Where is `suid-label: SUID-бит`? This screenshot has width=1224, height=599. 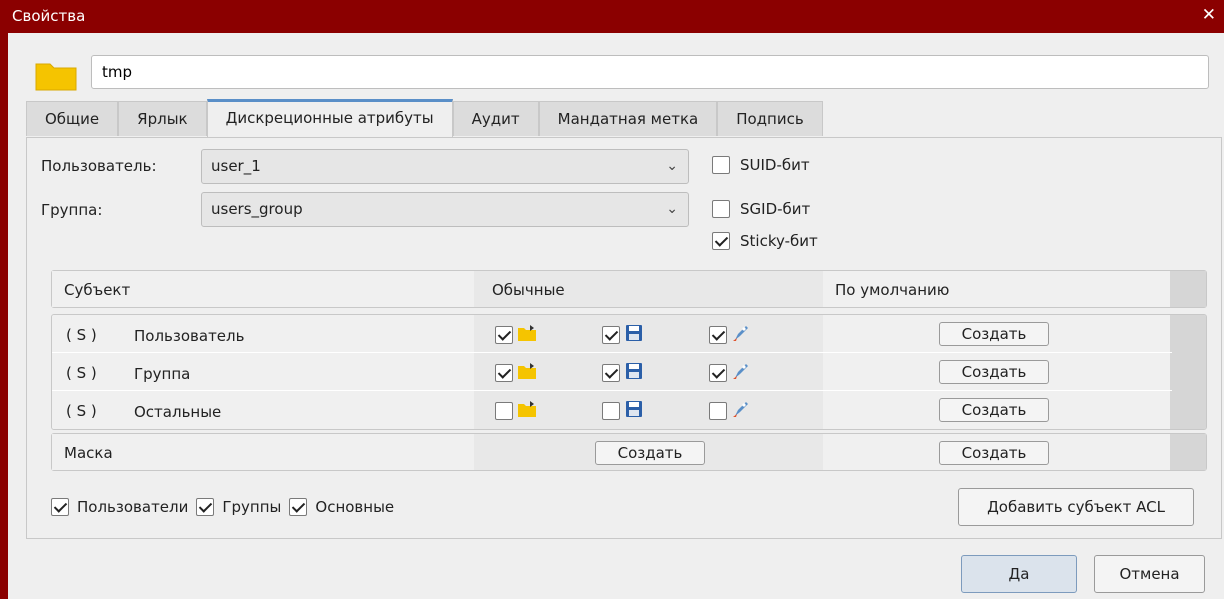
suid-label: SUID-бит is located at coordinates (775, 165).